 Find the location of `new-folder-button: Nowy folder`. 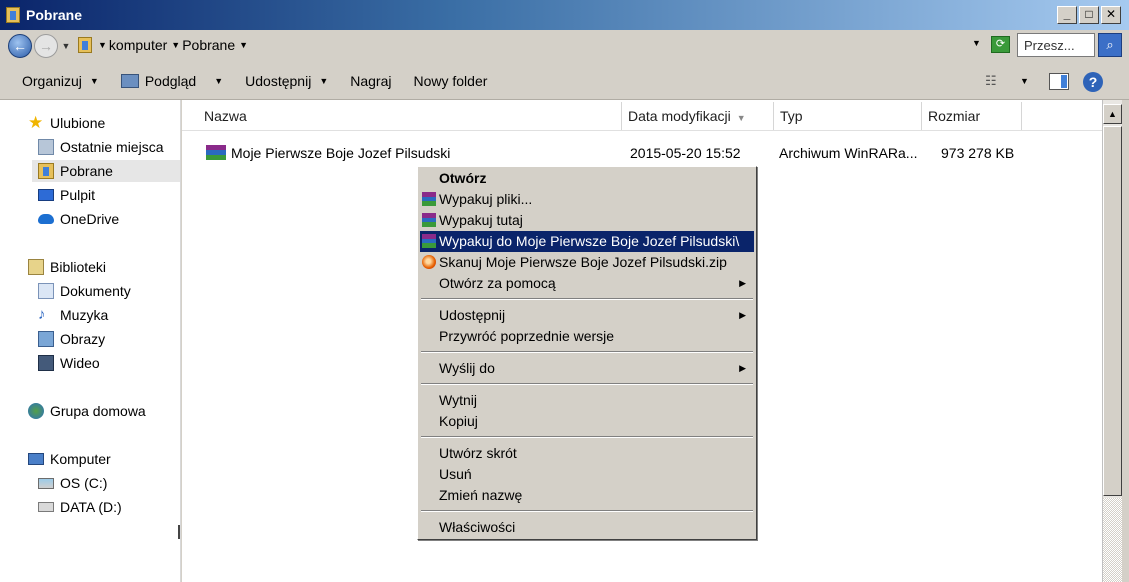

new-folder-button: Nowy folder is located at coordinates (450, 81).